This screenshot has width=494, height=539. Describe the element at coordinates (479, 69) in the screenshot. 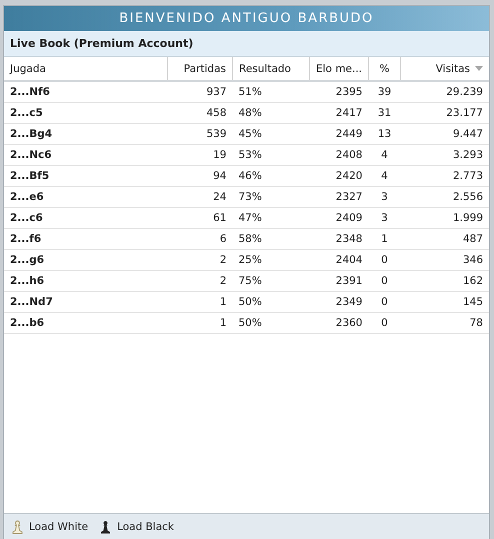

I see `sort-descending-icon` at that location.